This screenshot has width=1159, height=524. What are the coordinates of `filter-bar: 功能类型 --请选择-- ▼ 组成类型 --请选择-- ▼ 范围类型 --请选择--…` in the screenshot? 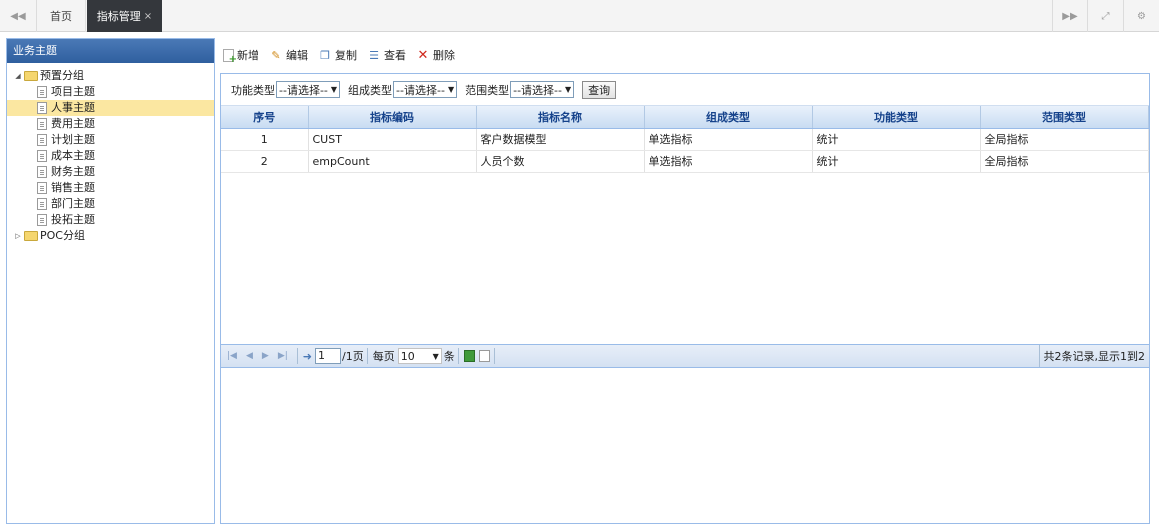 It's located at (685, 90).